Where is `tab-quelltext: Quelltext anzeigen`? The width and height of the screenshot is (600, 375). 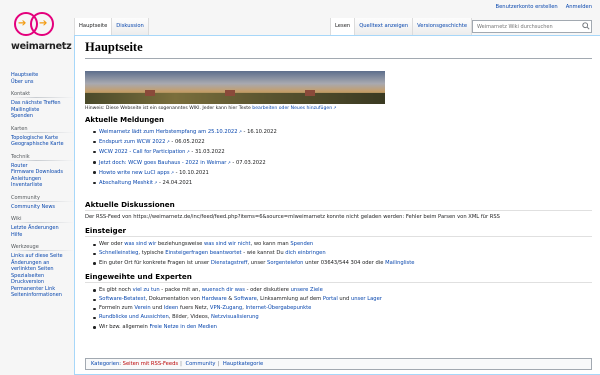 tab-quelltext: Quelltext anzeigen is located at coordinates (384, 27).